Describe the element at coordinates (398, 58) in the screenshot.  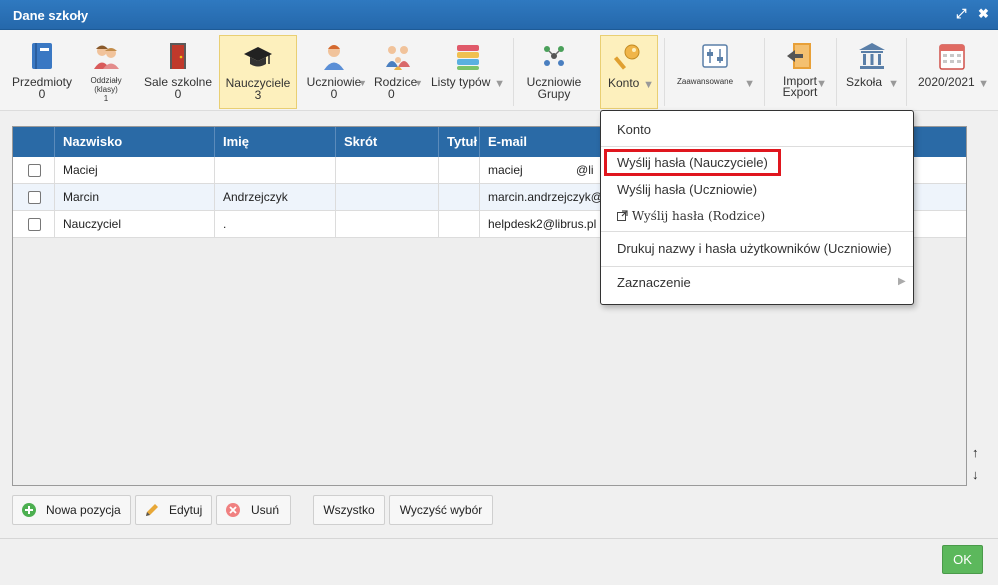
I see `family-icon` at that location.